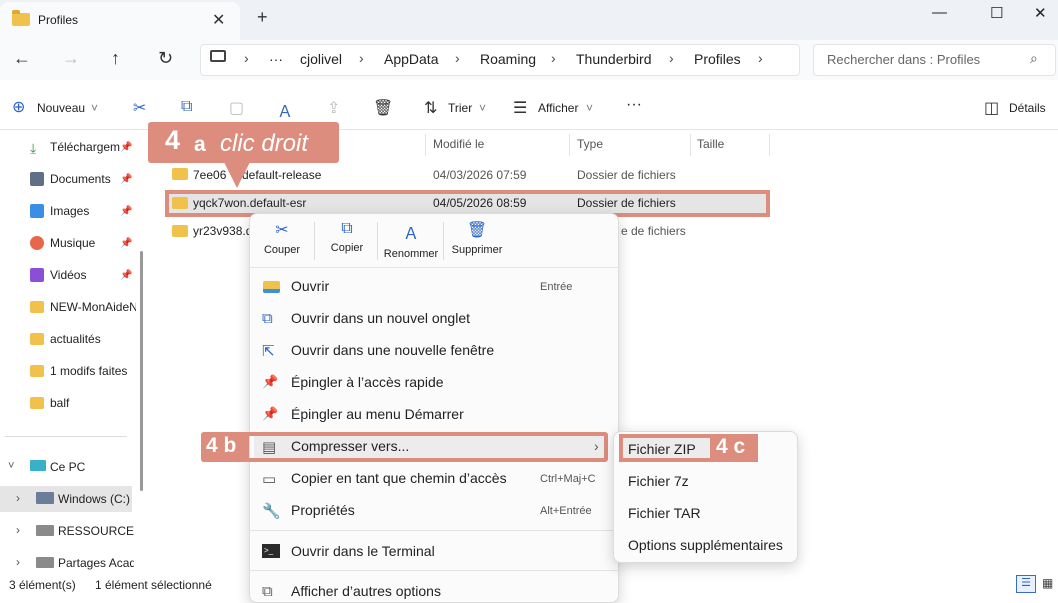 This screenshot has width=1058, height=603. Describe the element at coordinates (310, 286) in the screenshot. I see `menu-open: Ouvrir` at that location.